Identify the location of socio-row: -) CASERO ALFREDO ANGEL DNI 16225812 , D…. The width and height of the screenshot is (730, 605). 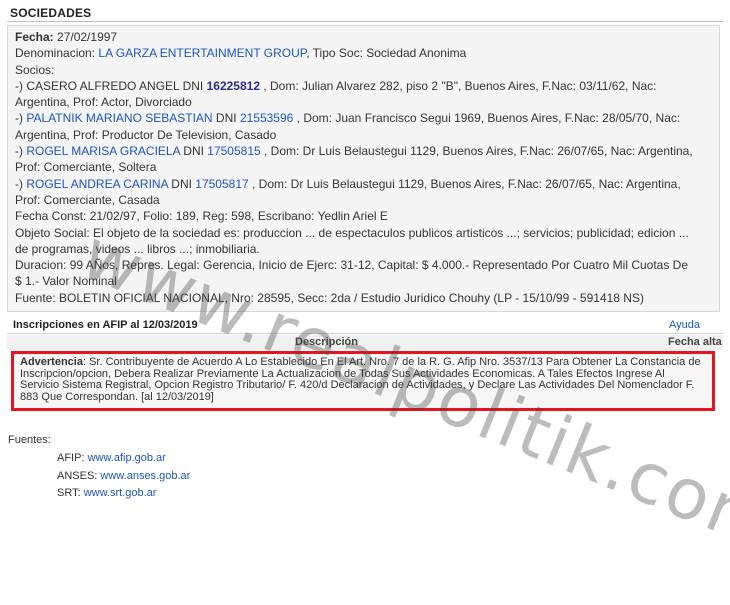
(364, 86).